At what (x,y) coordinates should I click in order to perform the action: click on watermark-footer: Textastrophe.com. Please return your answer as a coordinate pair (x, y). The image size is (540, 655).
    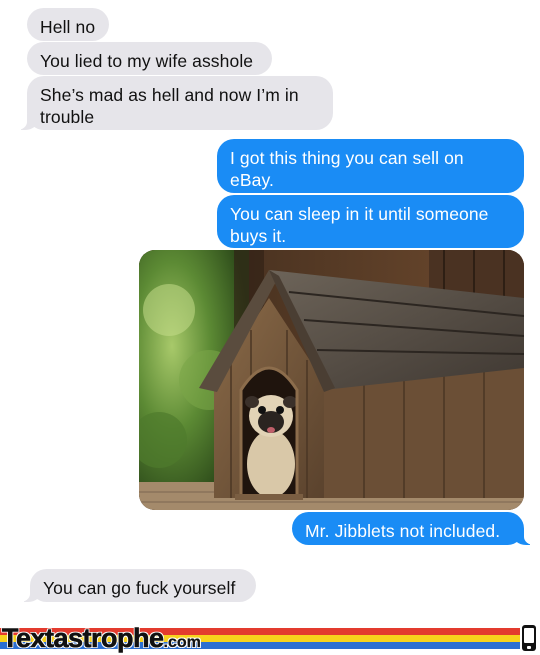
    Looking at the image, I should click on (270, 638).